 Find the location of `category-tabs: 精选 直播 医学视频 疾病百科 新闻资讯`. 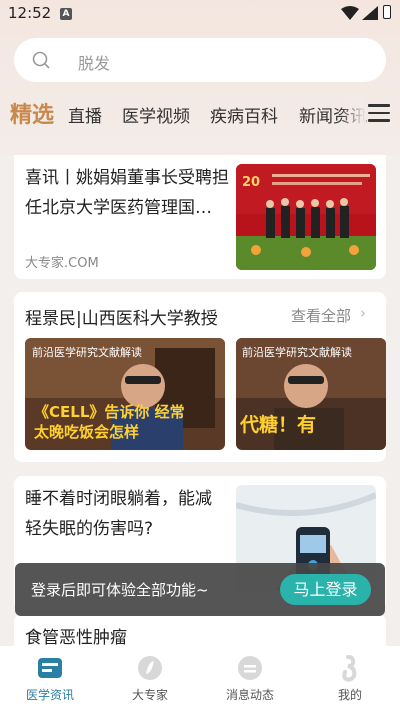

category-tabs: 精选 直播 医学视频 疾病百科 新闻资讯 is located at coordinates (200, 116).